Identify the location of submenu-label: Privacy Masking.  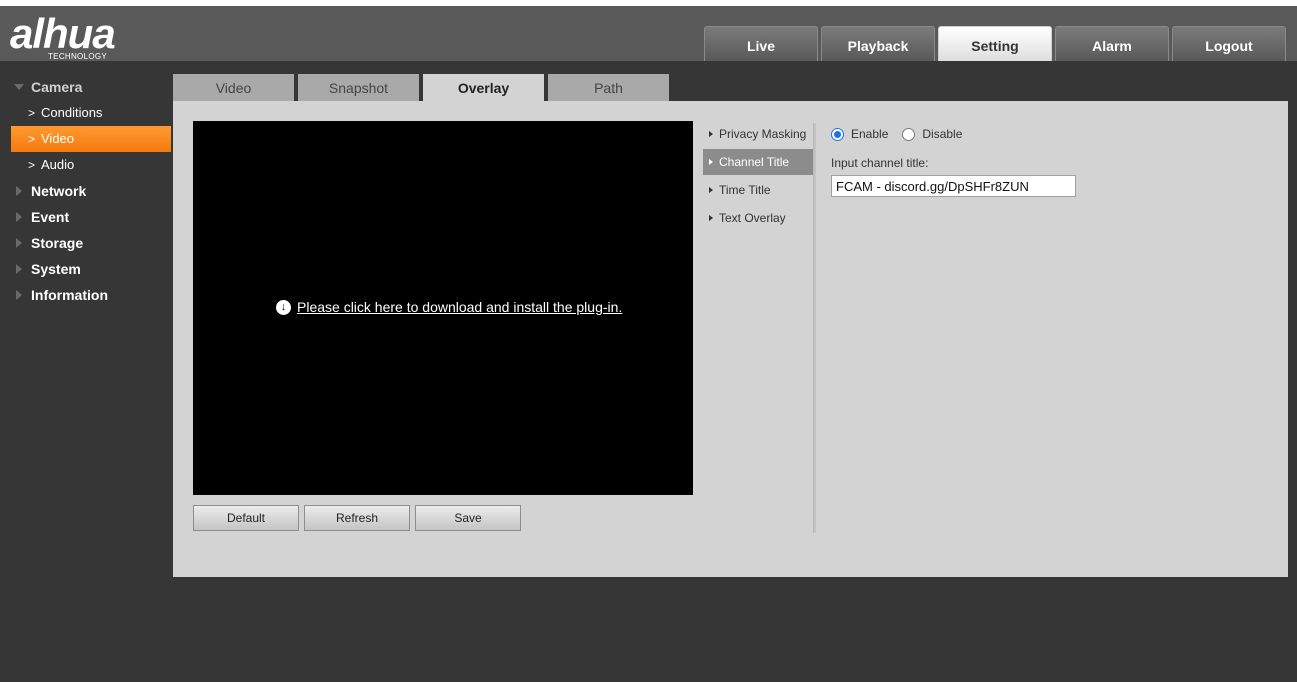
(763, 134).